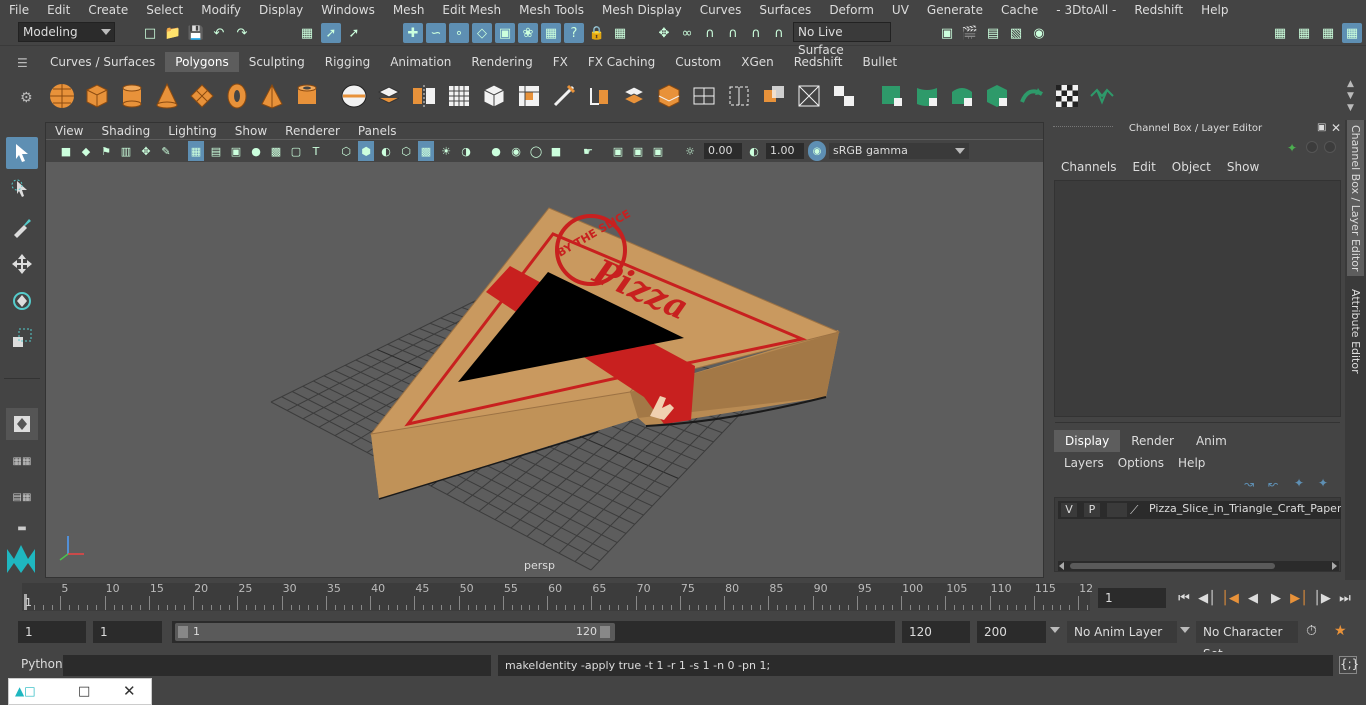 This screenshot has height=705, width=1366. Describe the element at coordinates (386, 151) in the screenshot. I see `shade-wire-icon: ◐` at that location.